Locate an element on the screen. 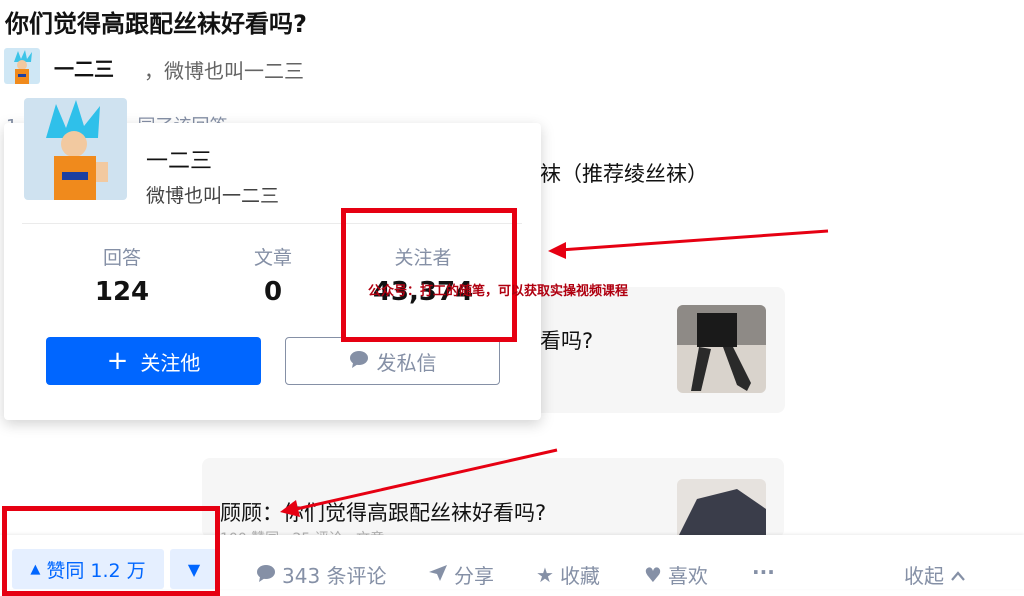 Image resolution: width=1024 pixels, height=596 pixels. annotation-arrow-right is located at coordinates (688, 244).